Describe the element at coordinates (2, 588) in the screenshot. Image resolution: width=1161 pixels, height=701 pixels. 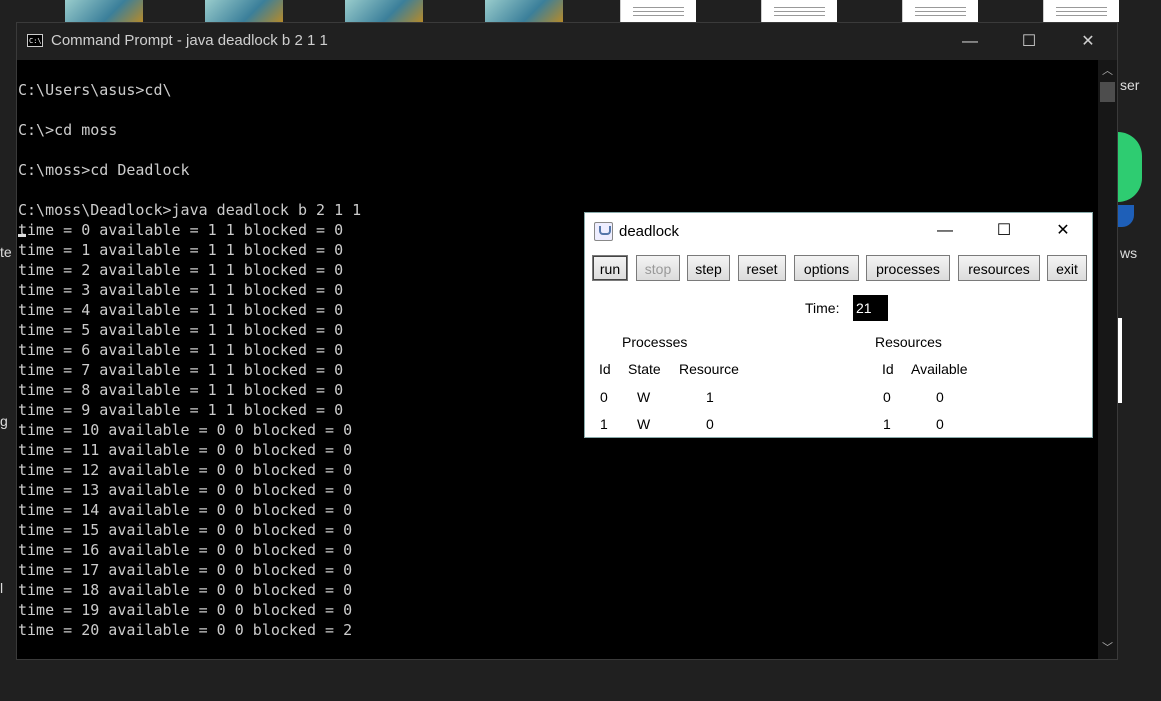
I see `desktop-label-l: l` at that location.